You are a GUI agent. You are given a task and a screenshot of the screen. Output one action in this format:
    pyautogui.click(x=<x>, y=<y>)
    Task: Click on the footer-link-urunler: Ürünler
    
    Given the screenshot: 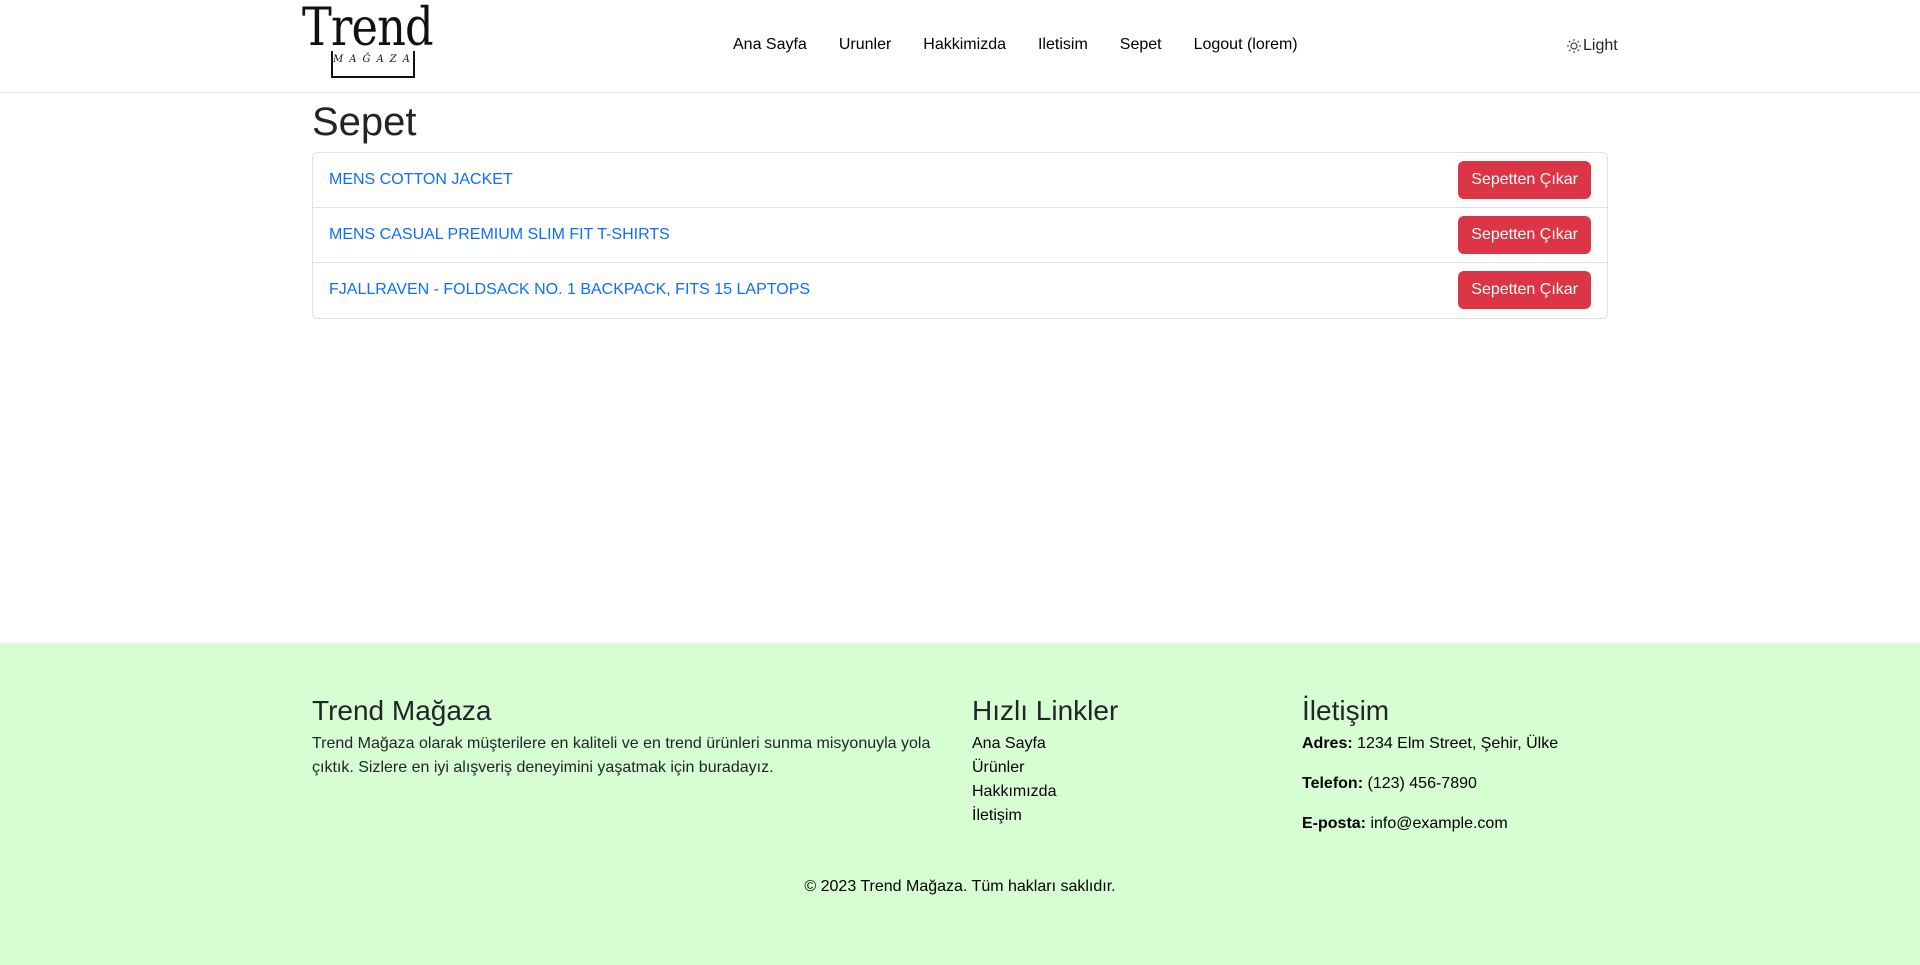 What is the action you would take?
    pyautogui.click(x=998, y=767)
    